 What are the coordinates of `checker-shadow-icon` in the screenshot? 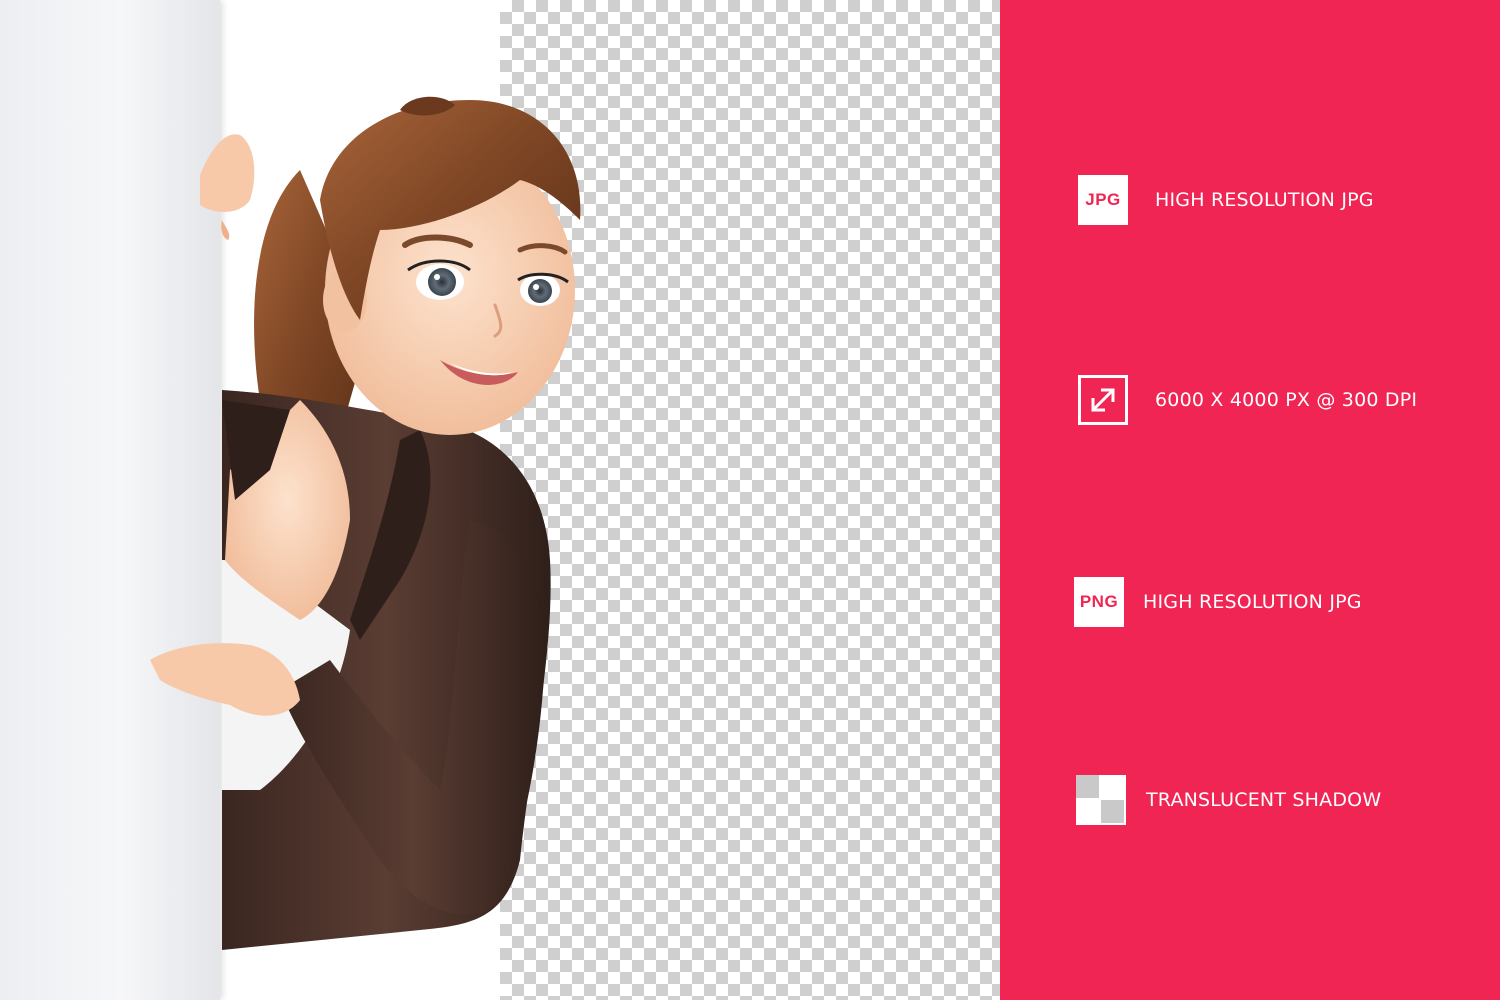 It's located at (1101, 800).